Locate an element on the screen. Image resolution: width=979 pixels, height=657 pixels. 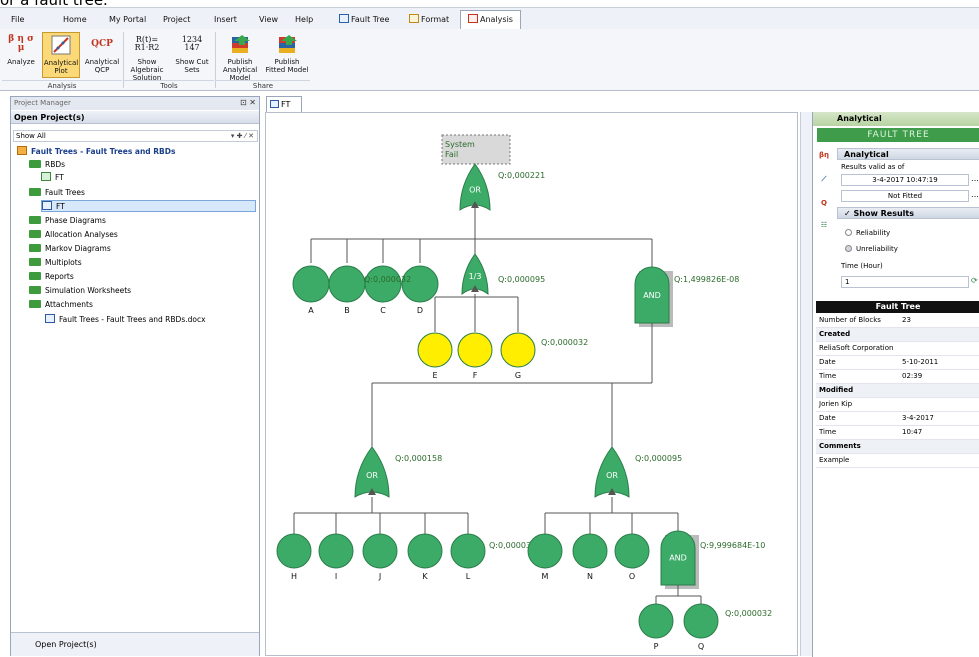
beta-icon: βη is located at coordinates (824, 155).